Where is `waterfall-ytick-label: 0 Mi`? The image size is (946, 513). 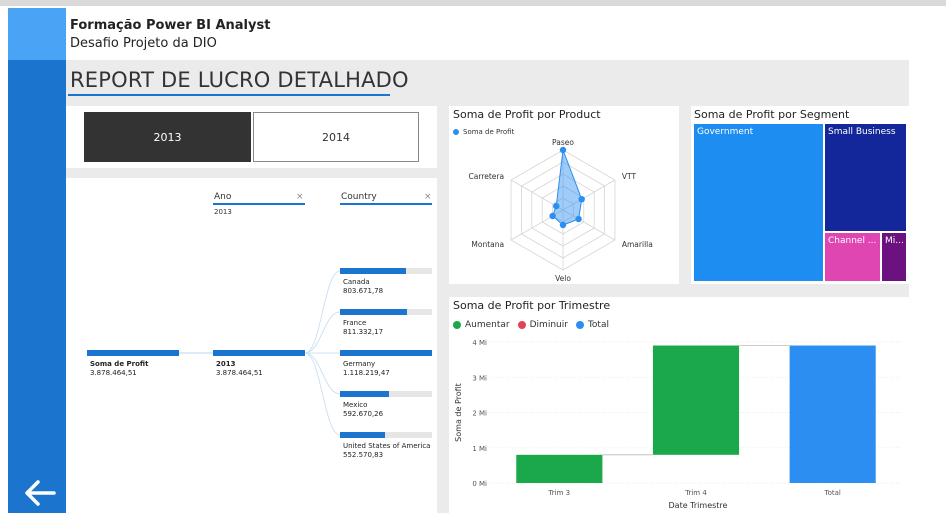 waterfall-ytick-label: 0 Mi is located at coordinates (479, 484).